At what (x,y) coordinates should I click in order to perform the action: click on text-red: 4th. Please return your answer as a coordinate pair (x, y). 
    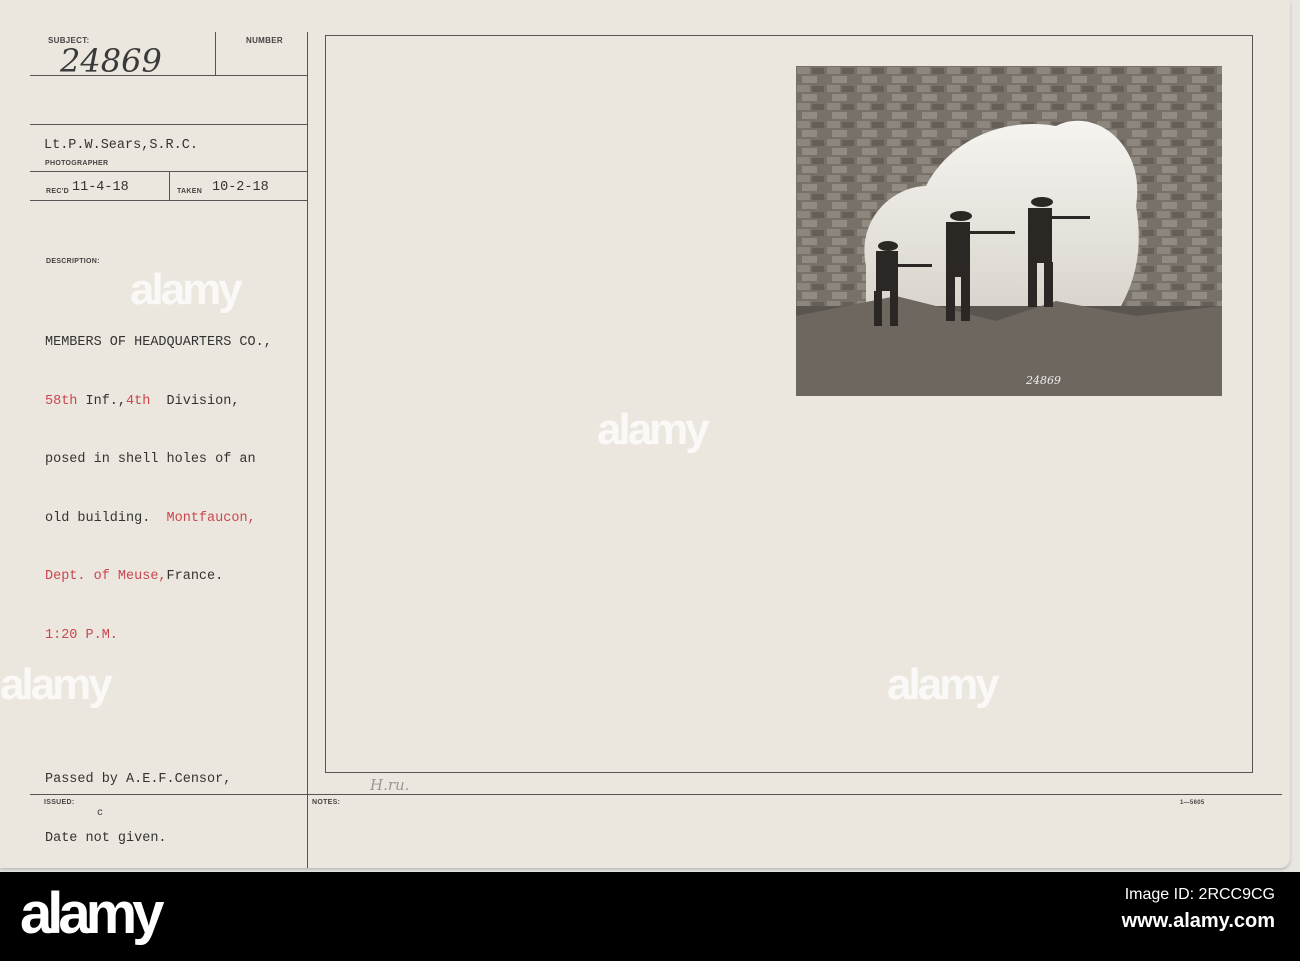
    Looking at the image, I should click on (138, 401).